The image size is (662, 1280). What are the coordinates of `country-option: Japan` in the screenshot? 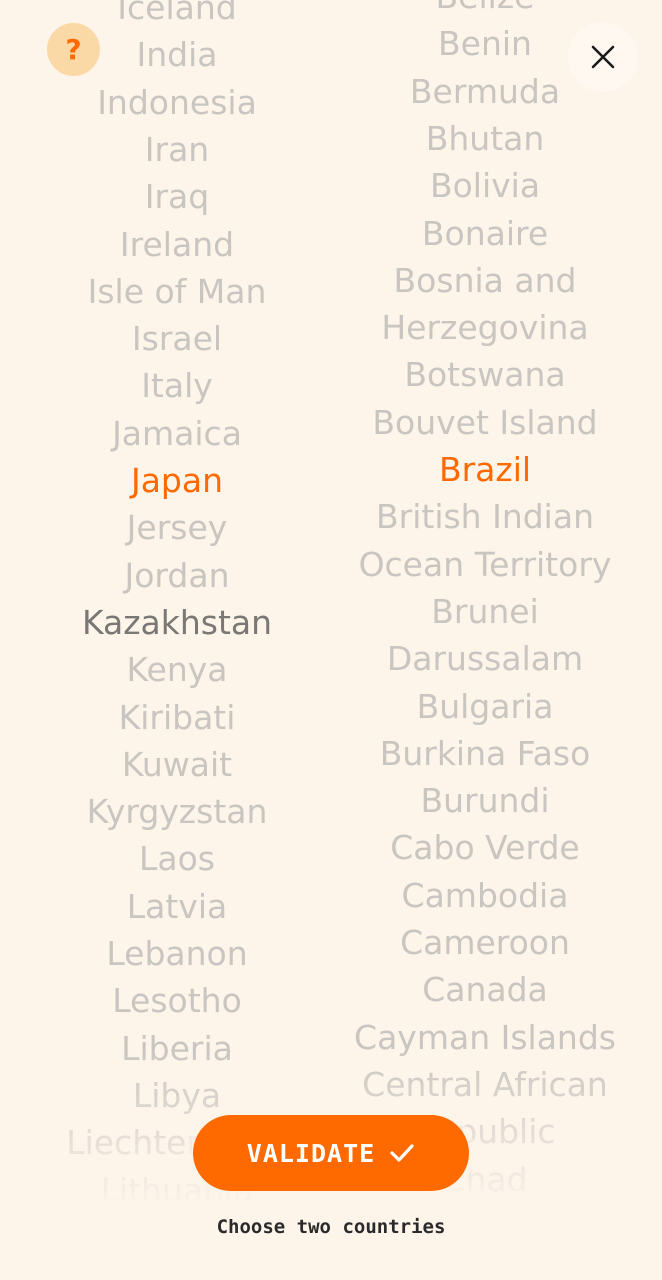 It's located at (177, 480).